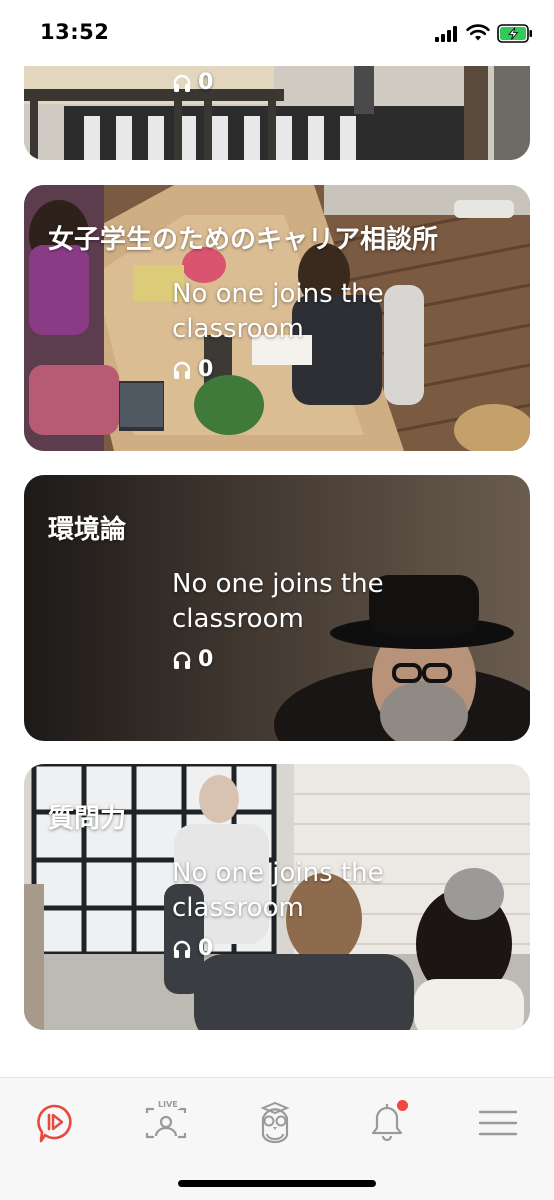 Image resolution: width=554 pixels, height=1200 pixels. Describe the element at coordinates (75, 32) in the screenshot. I see `status-time: 13:52` at that location.